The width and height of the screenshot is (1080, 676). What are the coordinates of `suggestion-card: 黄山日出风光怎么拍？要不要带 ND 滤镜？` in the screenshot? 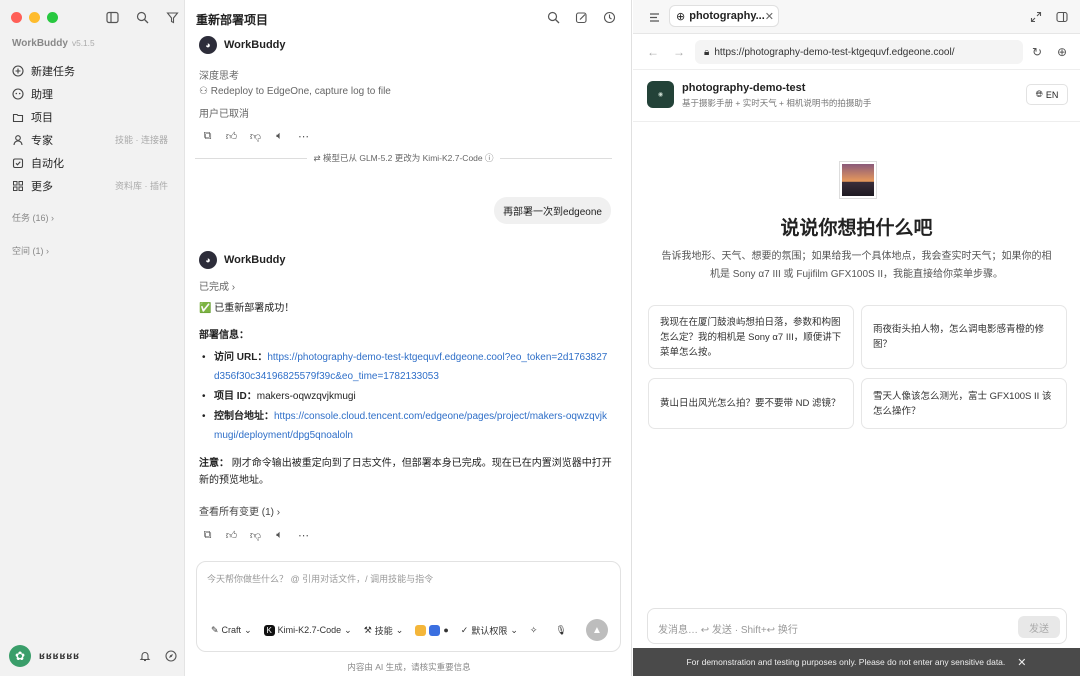 It's located at (751, 403).